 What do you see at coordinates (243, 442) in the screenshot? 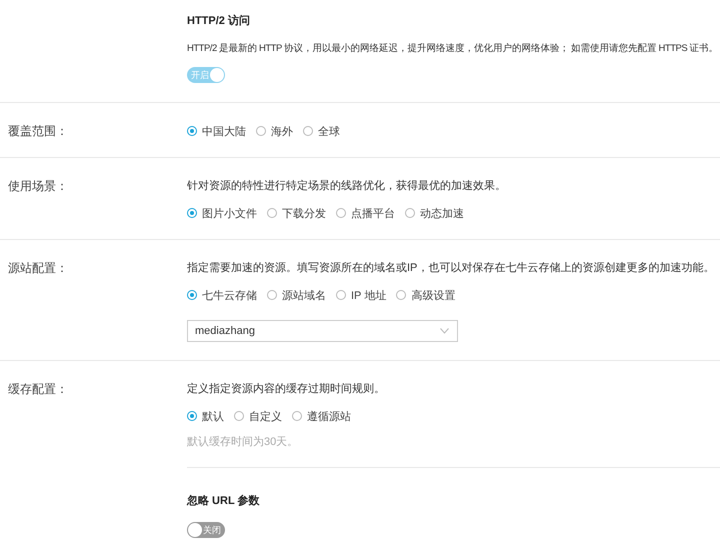
I see `hint-text: 默认缓存时间为30天。` at bounding box center [243, 442].